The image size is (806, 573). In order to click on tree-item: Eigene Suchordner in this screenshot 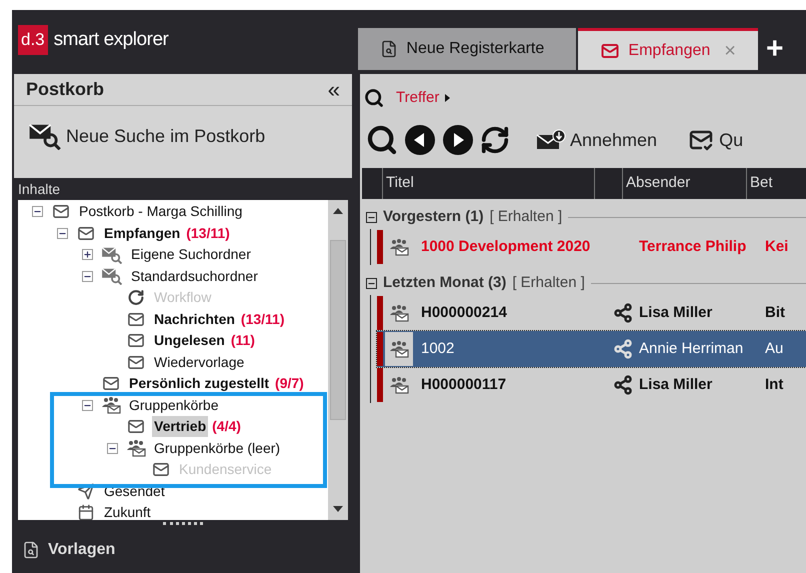, I will do `click(191, 255)`.